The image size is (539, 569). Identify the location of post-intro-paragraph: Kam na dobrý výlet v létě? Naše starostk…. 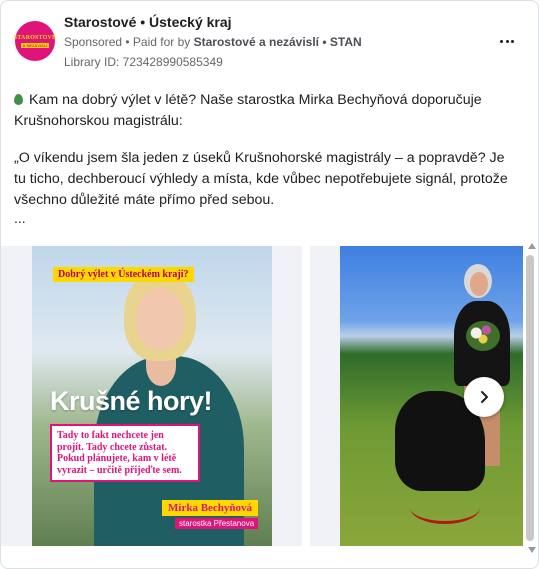
(264, 111).